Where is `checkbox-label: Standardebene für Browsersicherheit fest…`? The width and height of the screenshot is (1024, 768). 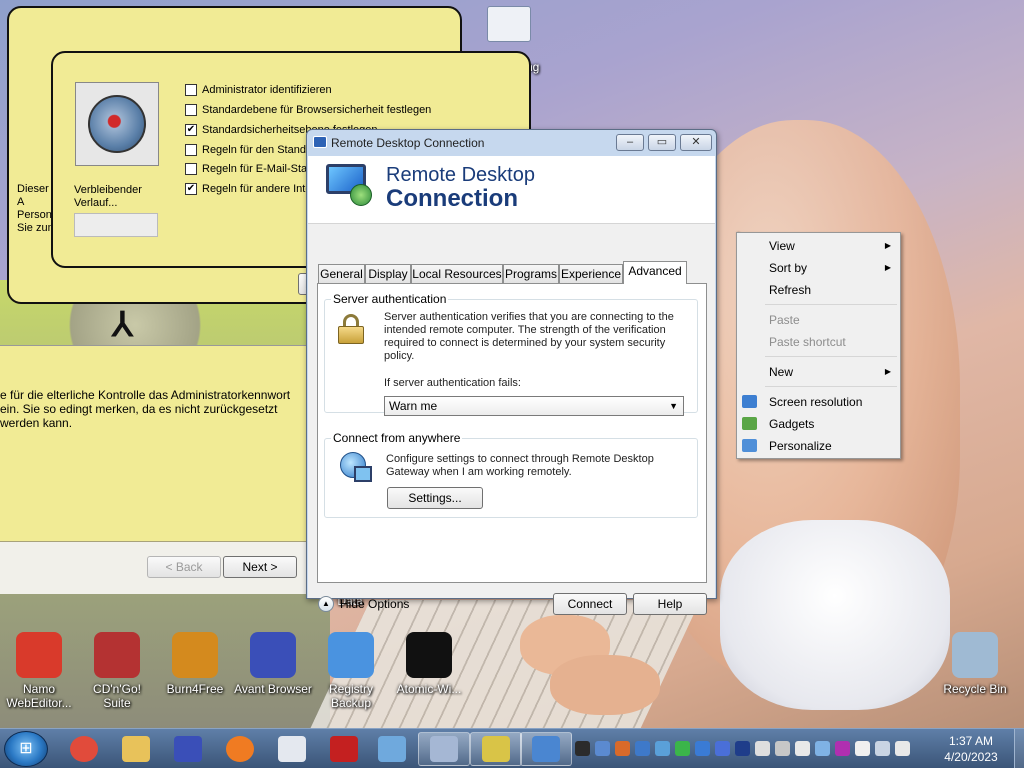
checkbox-label: Standardebene für Browsersicherheit fest… is located at coordinates (317, 110).